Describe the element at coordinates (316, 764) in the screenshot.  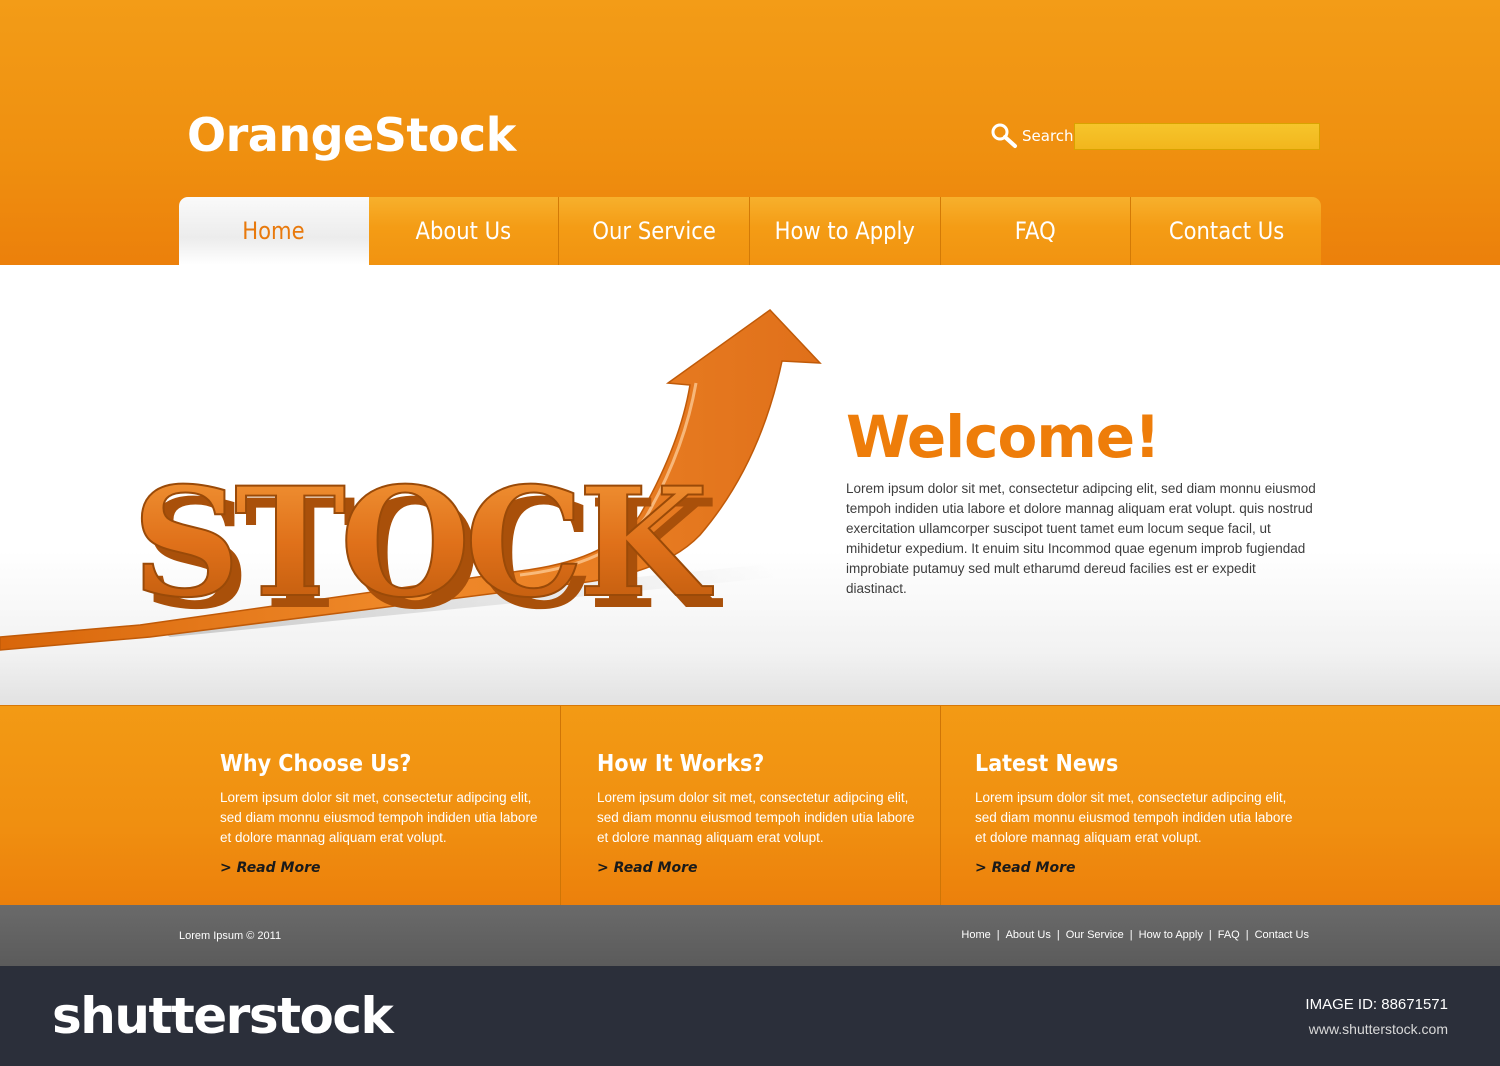
I see `feature-title: Why Choose Us?` at that location.